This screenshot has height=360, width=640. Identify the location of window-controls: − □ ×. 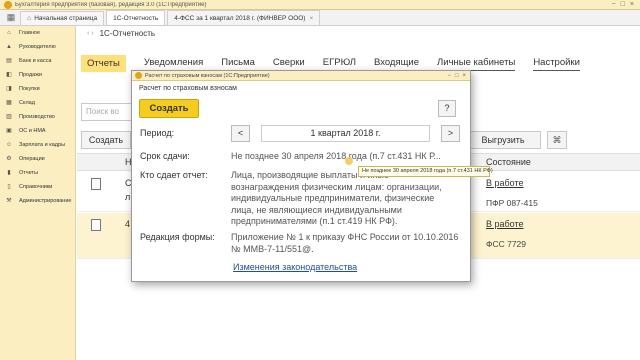
(623, 4).